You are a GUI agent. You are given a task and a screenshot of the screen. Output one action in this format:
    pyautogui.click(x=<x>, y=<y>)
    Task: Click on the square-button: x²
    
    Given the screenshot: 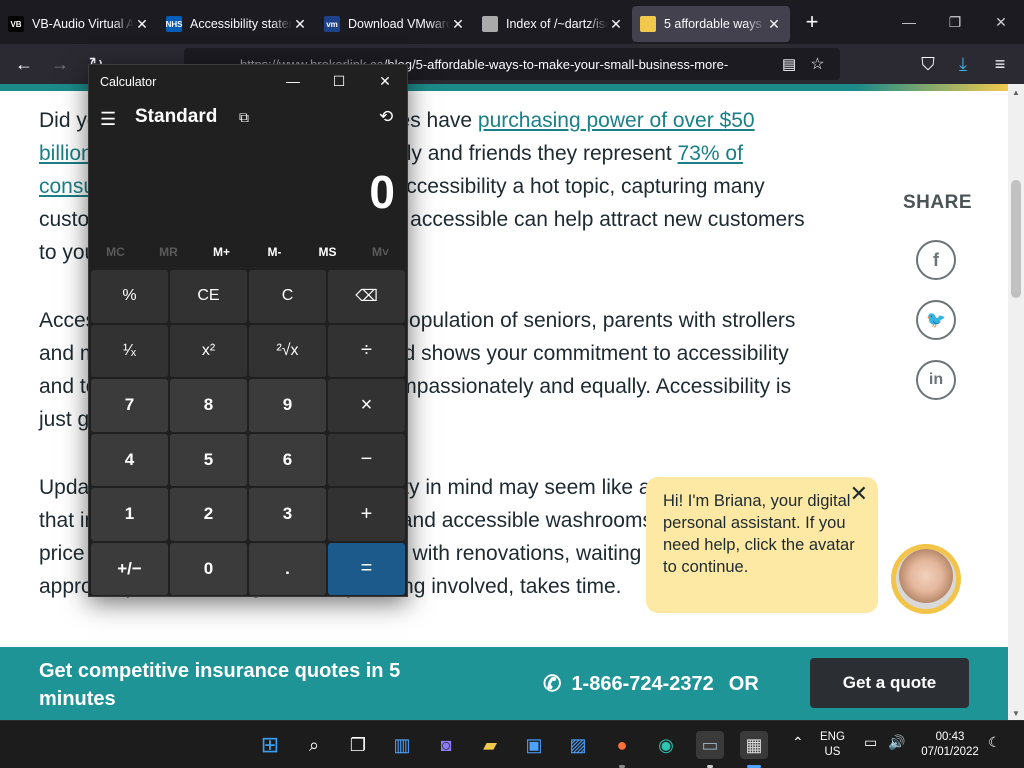 What is the action you would take?
    pyautogui.click(x=208, y=350)
    